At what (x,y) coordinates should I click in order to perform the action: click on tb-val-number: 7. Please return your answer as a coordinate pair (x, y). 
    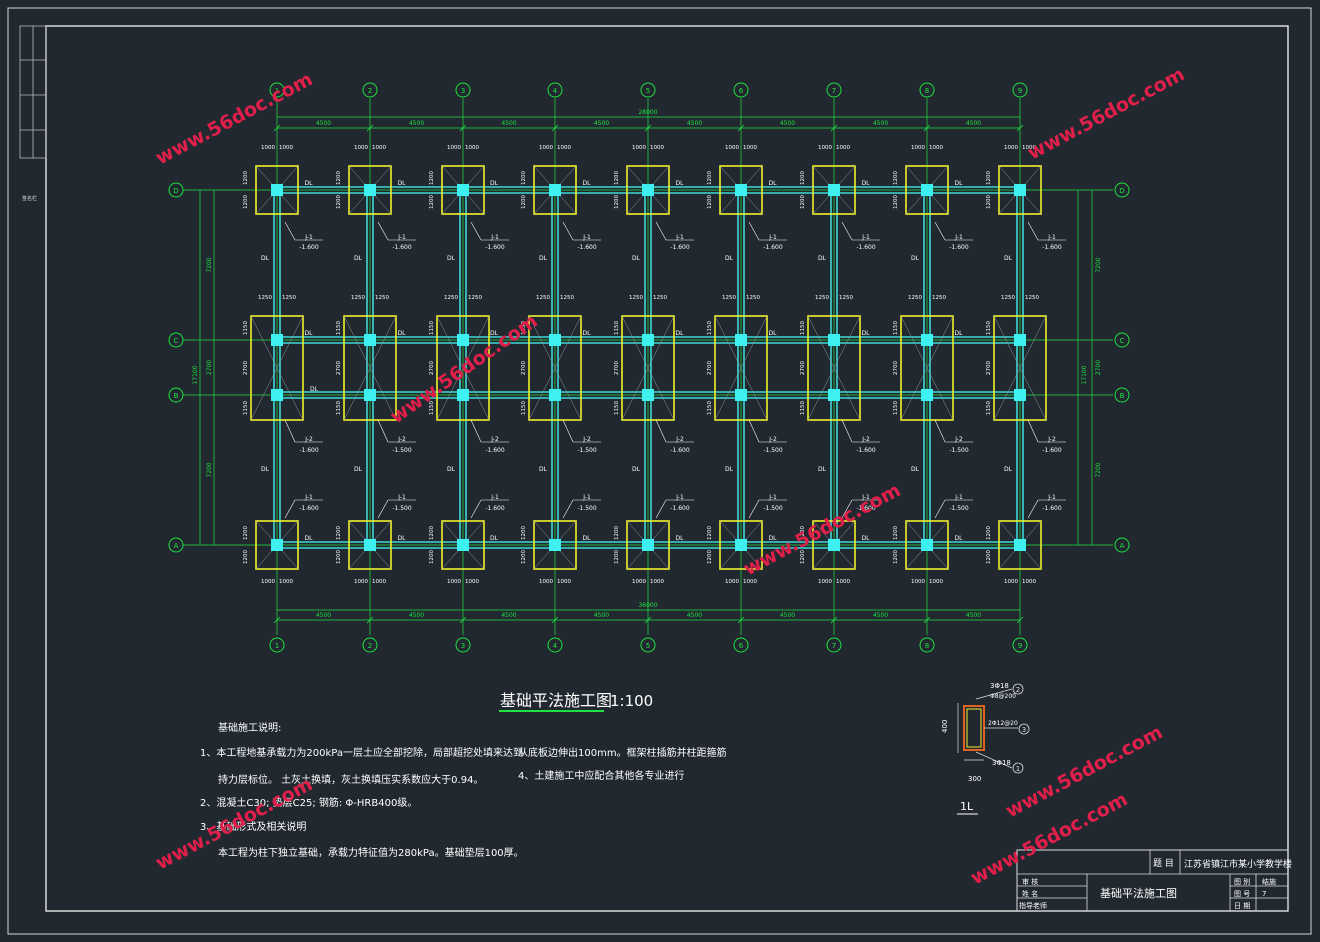
    Looking at the image, I should click on (1264, 894).